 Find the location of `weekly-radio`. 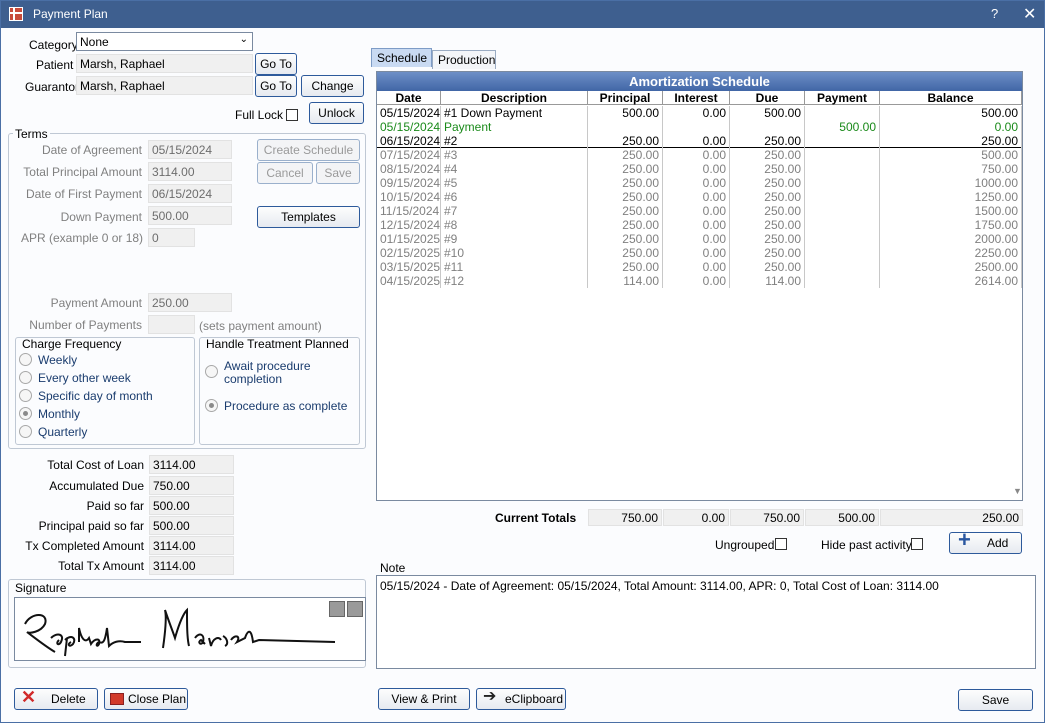

weekly-radio is located at coordinates (25, 359).